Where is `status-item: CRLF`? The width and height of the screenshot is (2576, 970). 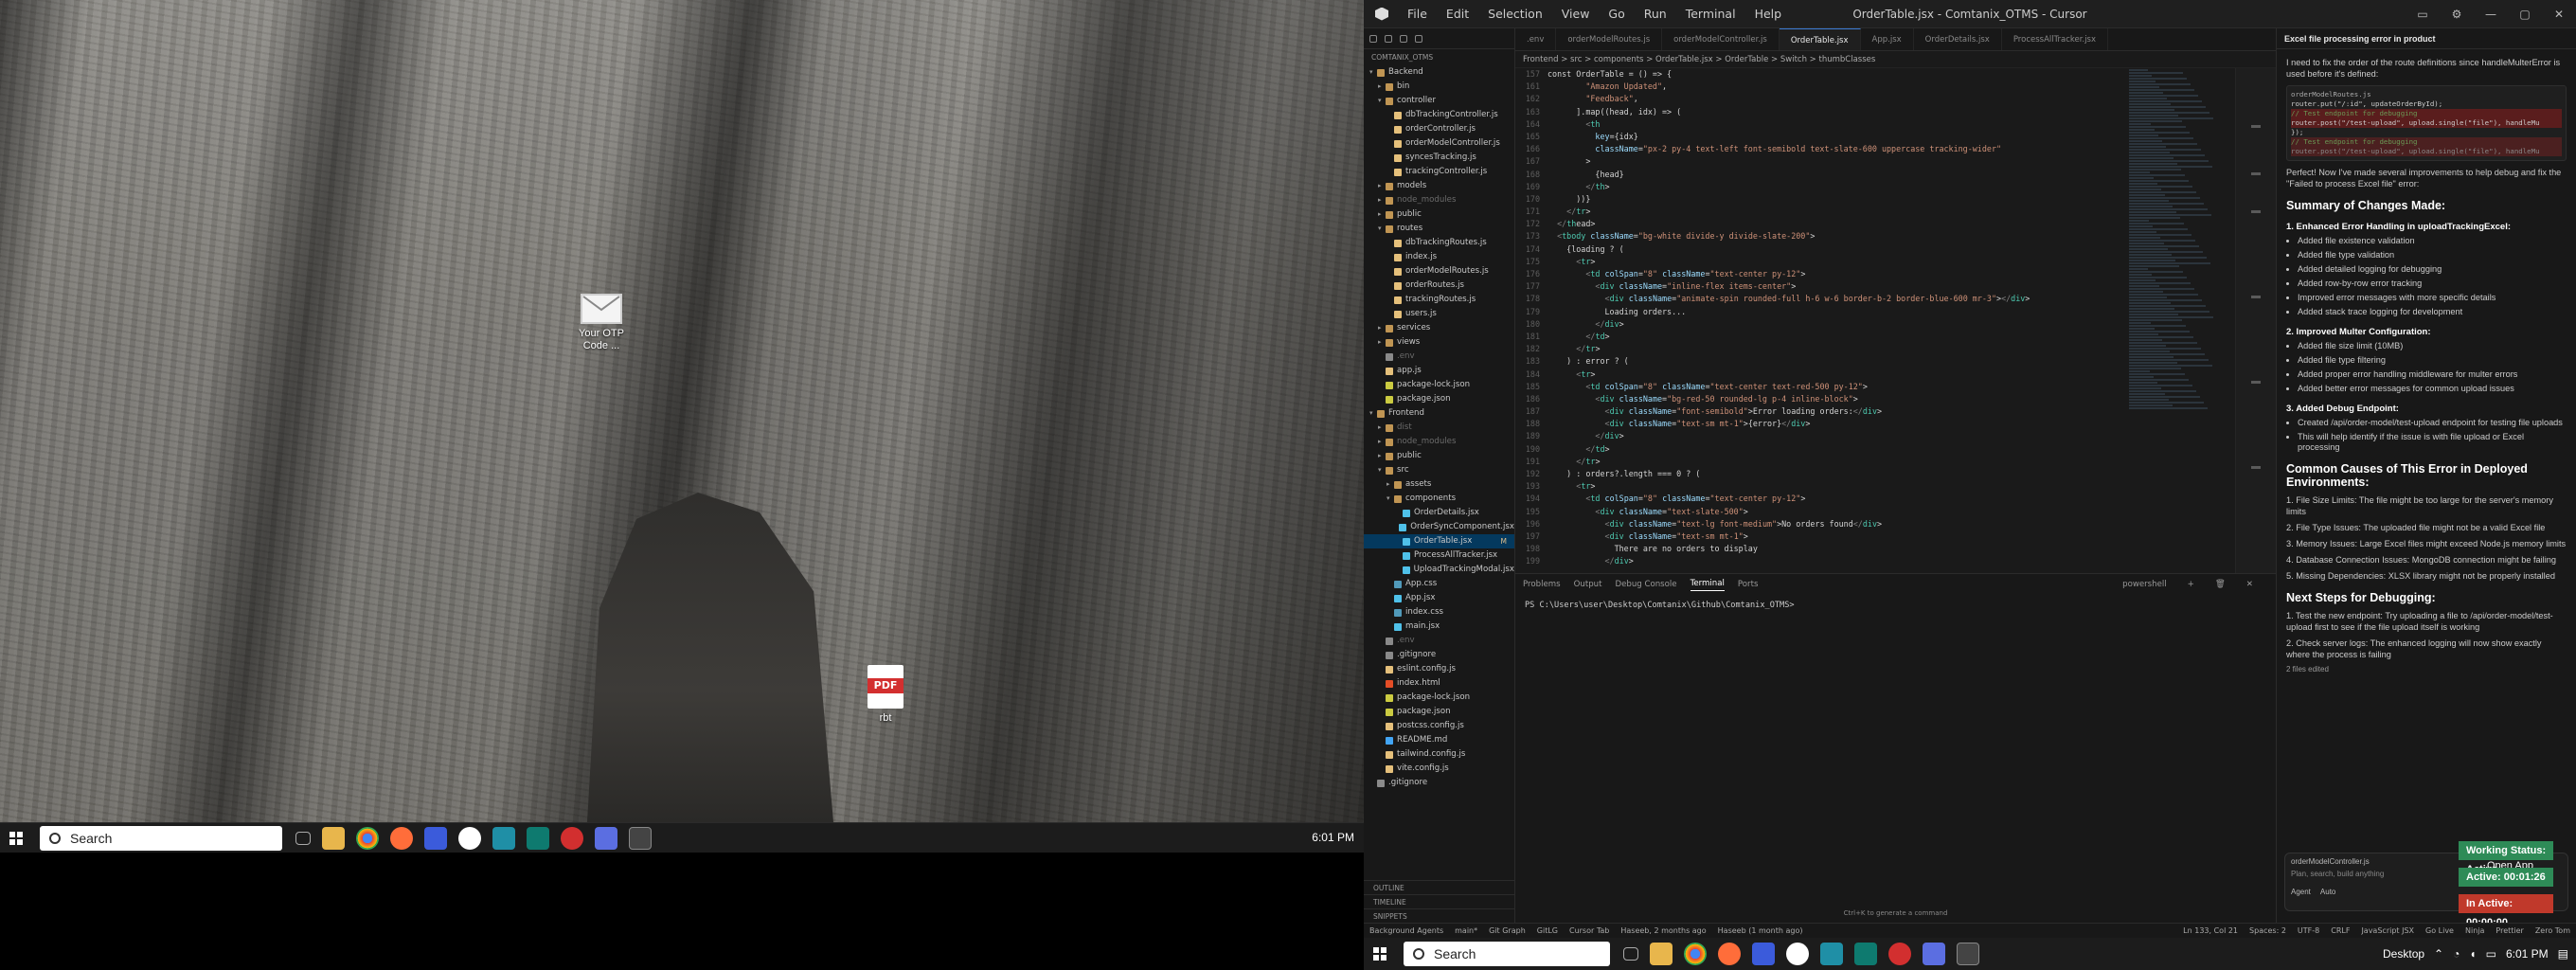 status-item: CRLF is located at coordinates (2340, 930).